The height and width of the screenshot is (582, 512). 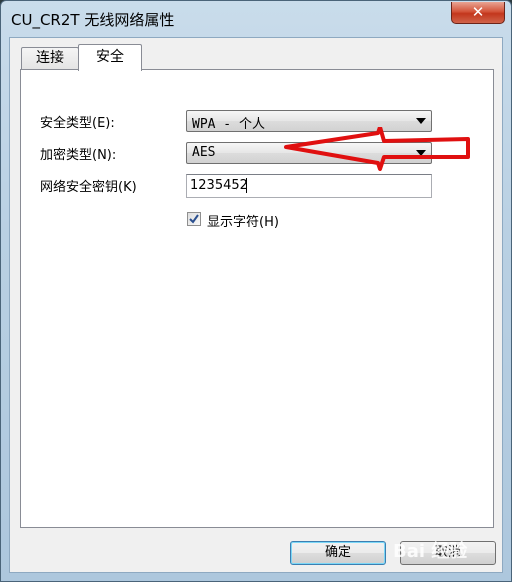 What do you see at coordinates (243, 222) in the screenshot?
I see `show-characters-label: 显示字符(H)` at bounding box center [243, 222].